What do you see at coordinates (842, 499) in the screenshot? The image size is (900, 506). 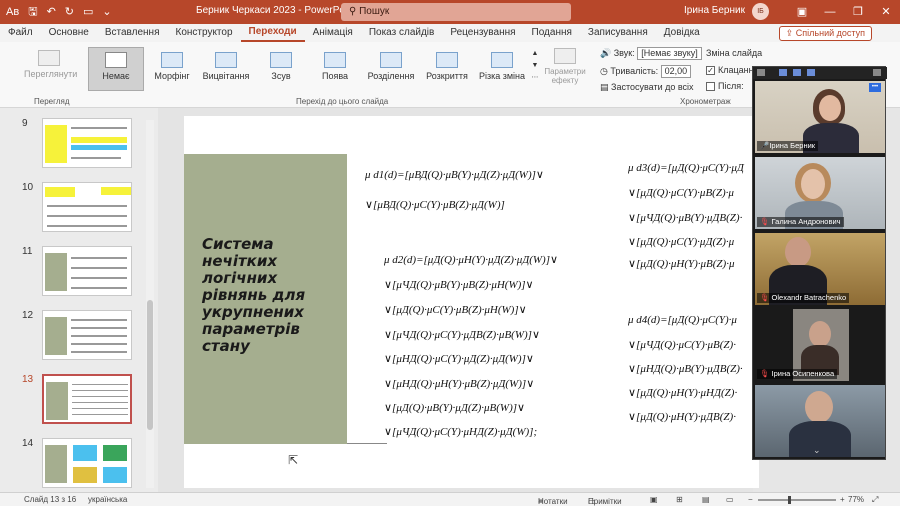 I see `zoom-in-icon: +` at bounding box center [842, 499].